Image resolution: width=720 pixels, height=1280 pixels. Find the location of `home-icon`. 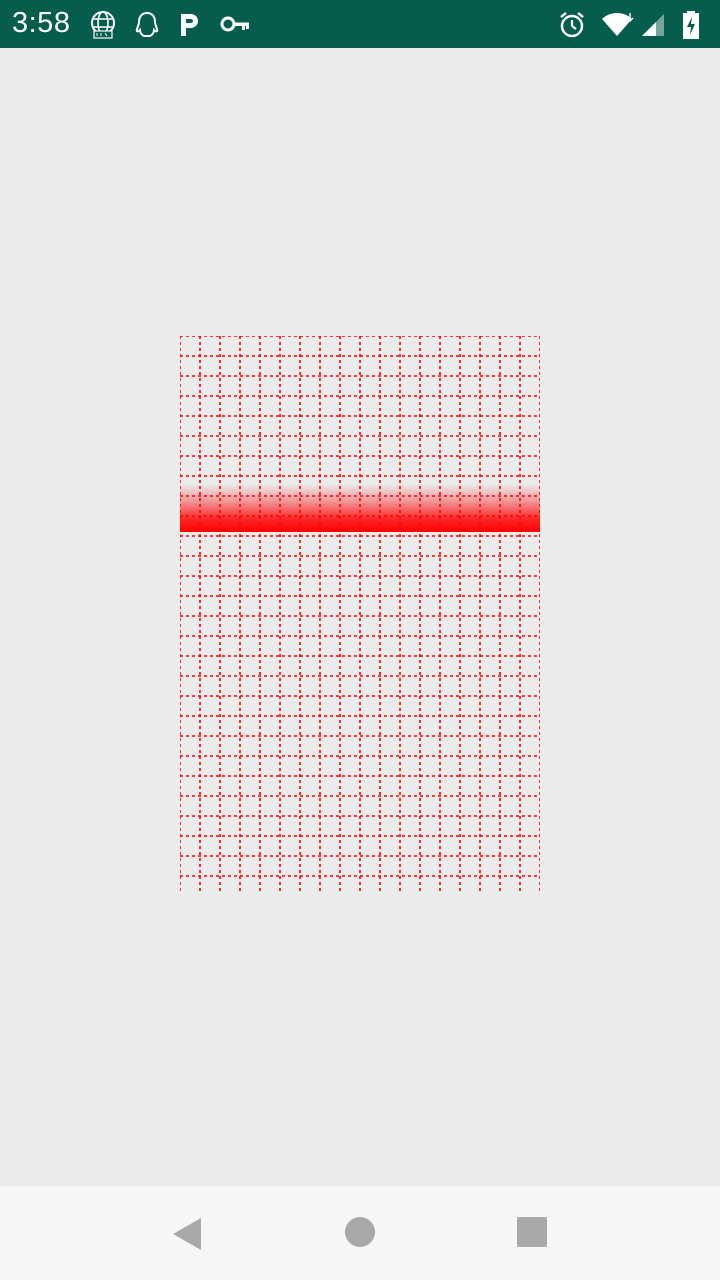

home-icon is located at coordinates (360, 1234).